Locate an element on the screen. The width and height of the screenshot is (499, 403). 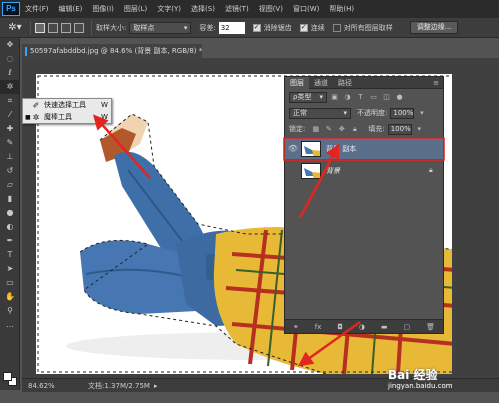
chevron-right-icon: ▸ is located at coordinates (156, 386).